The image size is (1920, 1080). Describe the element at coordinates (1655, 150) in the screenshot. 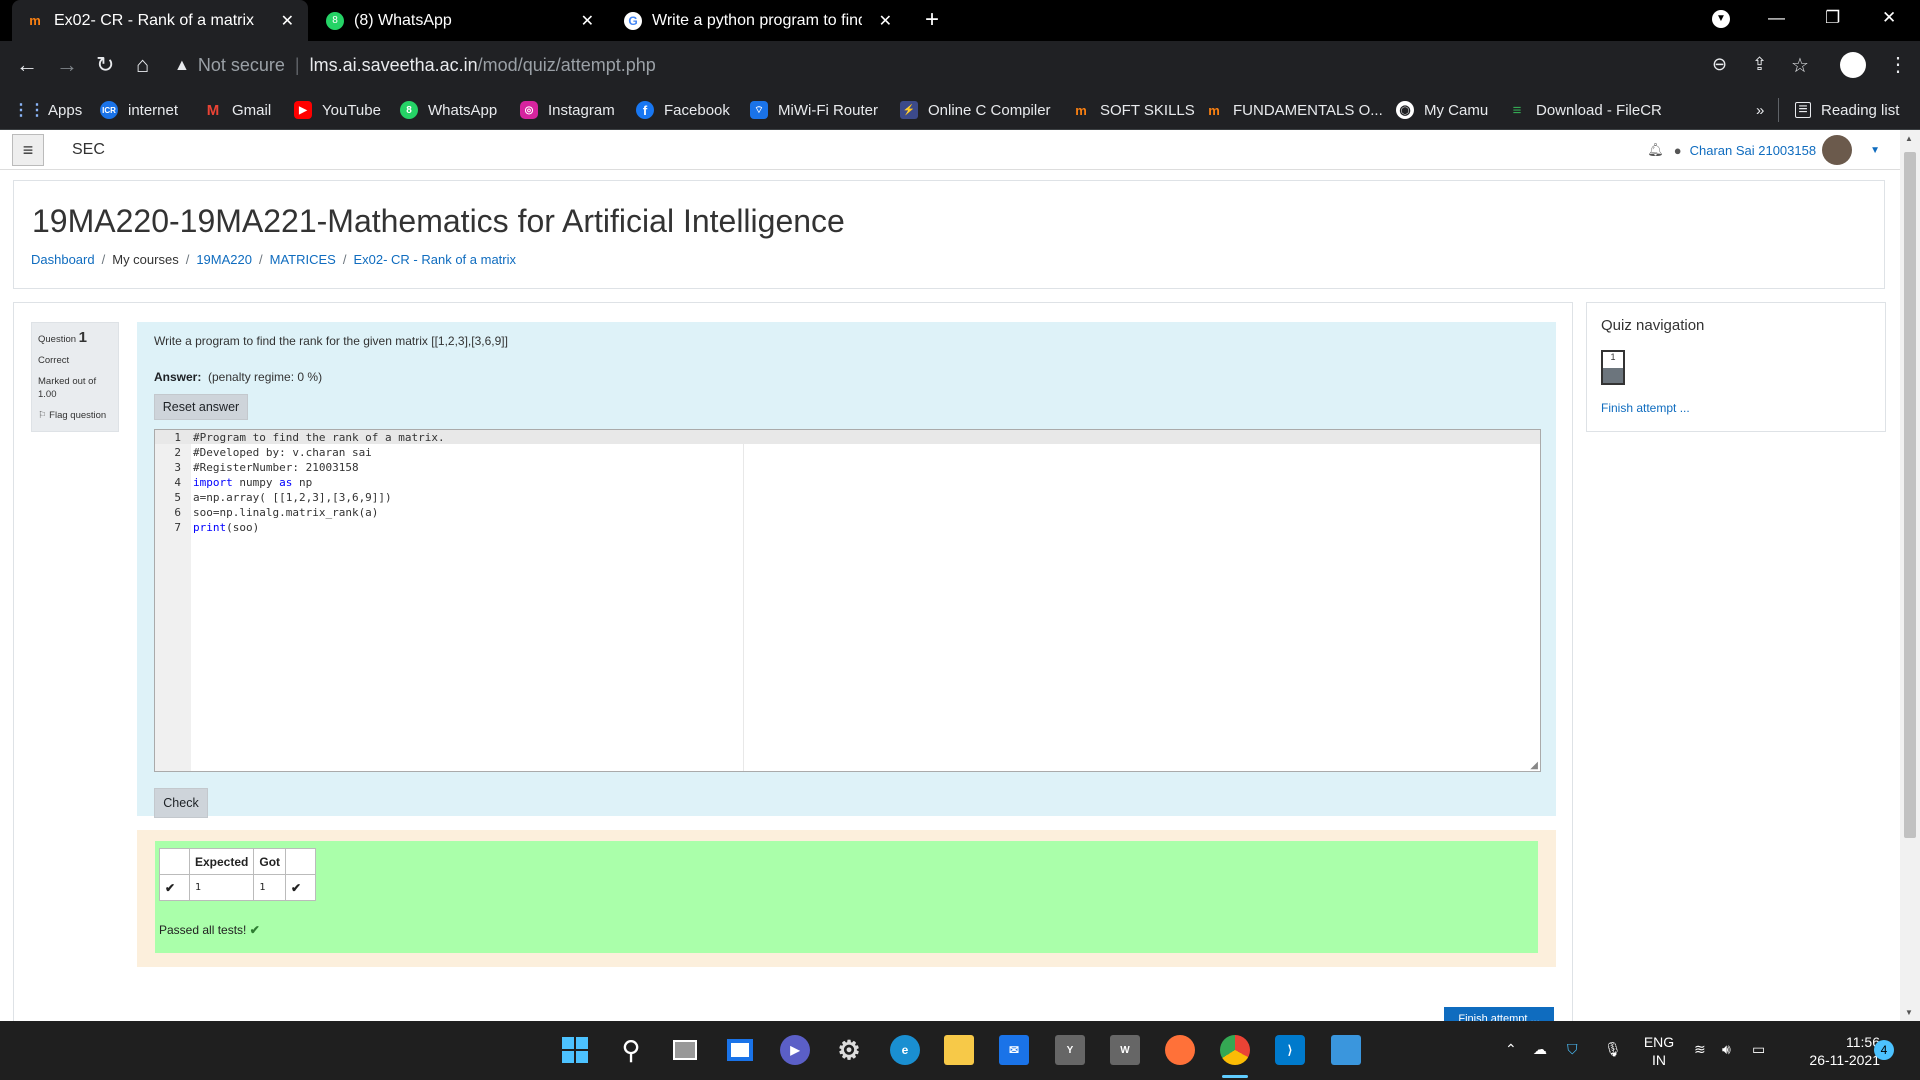

I see `bell-icon: 🔔︎` at that location.